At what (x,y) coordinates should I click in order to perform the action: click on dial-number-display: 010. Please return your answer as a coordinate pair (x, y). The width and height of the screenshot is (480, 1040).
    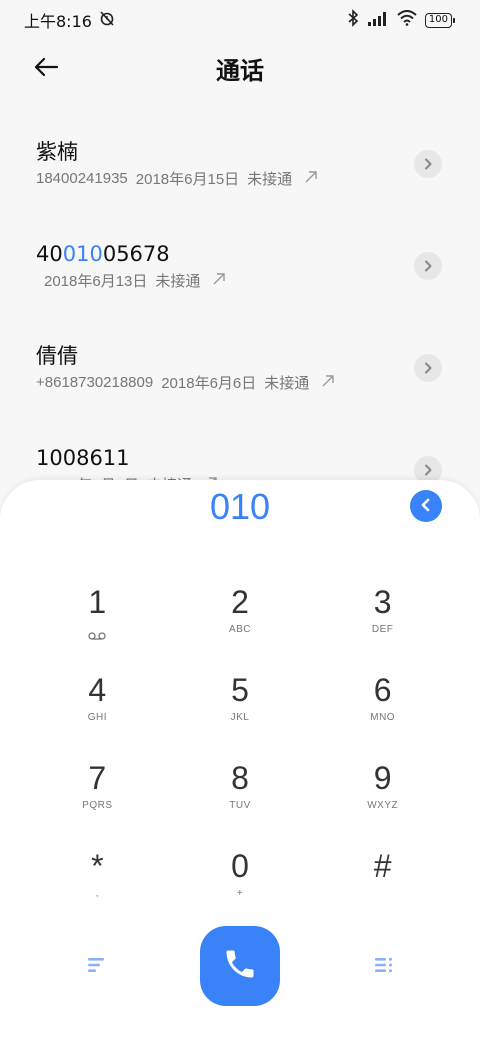
    Looking at the image, I should click on (240, 506).